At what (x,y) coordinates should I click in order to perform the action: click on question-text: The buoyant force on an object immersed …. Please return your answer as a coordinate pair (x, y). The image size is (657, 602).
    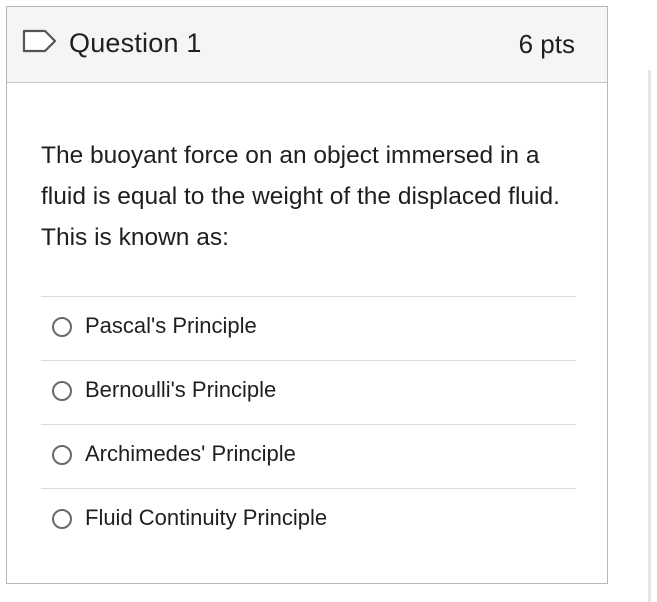
    Looking at the image, I should click on (300, 196).